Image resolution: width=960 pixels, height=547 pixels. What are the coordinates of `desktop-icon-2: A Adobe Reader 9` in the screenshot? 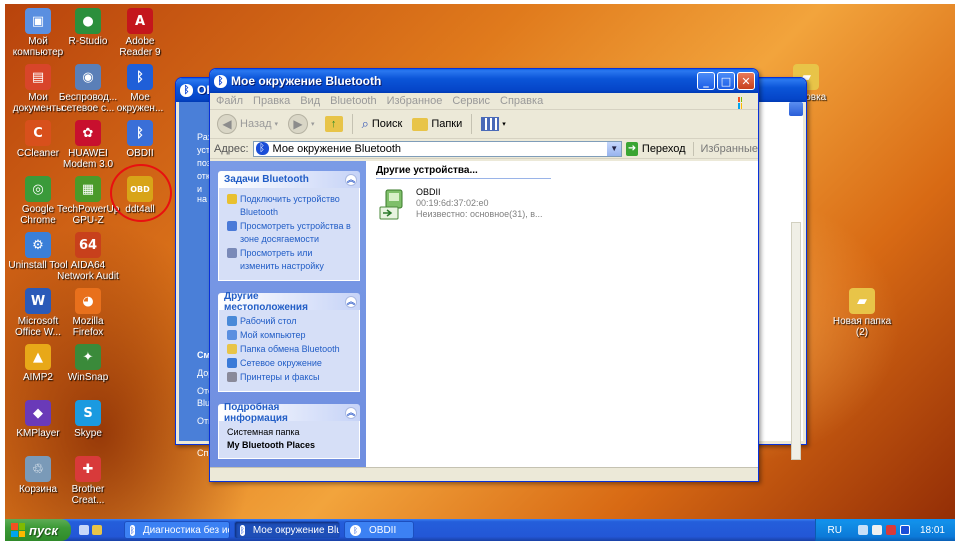 It's located at (140, 33).